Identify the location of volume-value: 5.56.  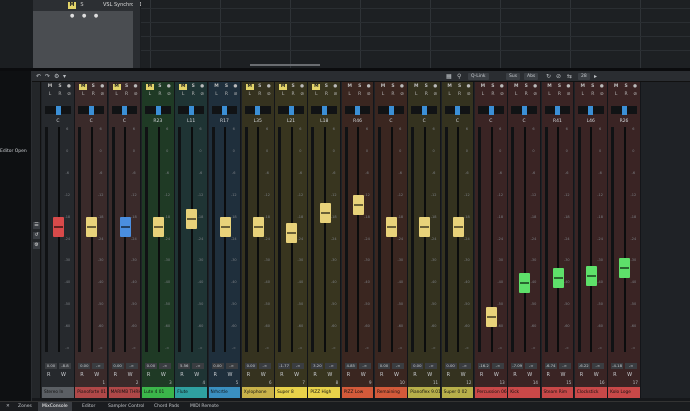
(184, 366).